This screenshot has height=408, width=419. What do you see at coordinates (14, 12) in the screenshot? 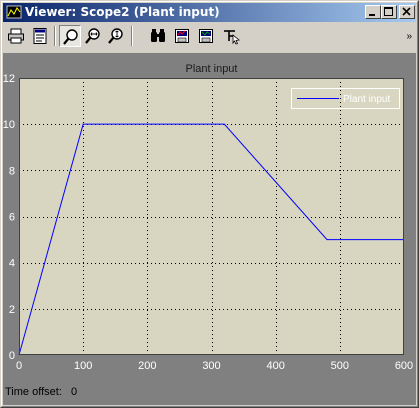
I see `scope-app-icon` at bounding box center [14, 12].